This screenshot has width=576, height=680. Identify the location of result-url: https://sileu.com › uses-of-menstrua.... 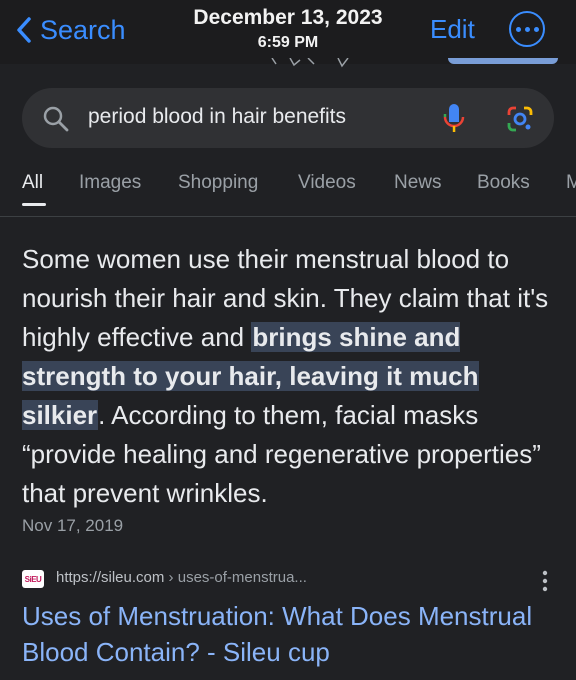
(181, 577).